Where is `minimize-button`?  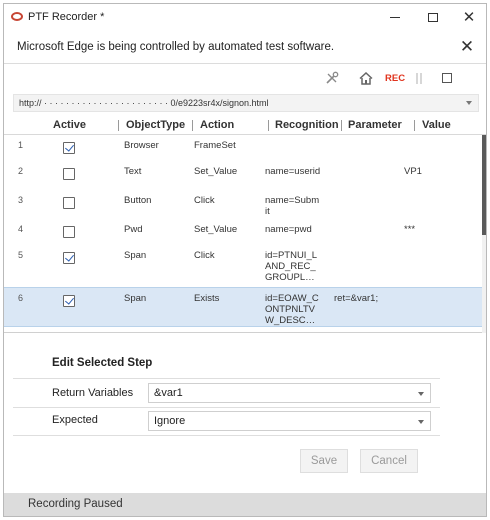
minimize-button is located at coordinates (395, 17).